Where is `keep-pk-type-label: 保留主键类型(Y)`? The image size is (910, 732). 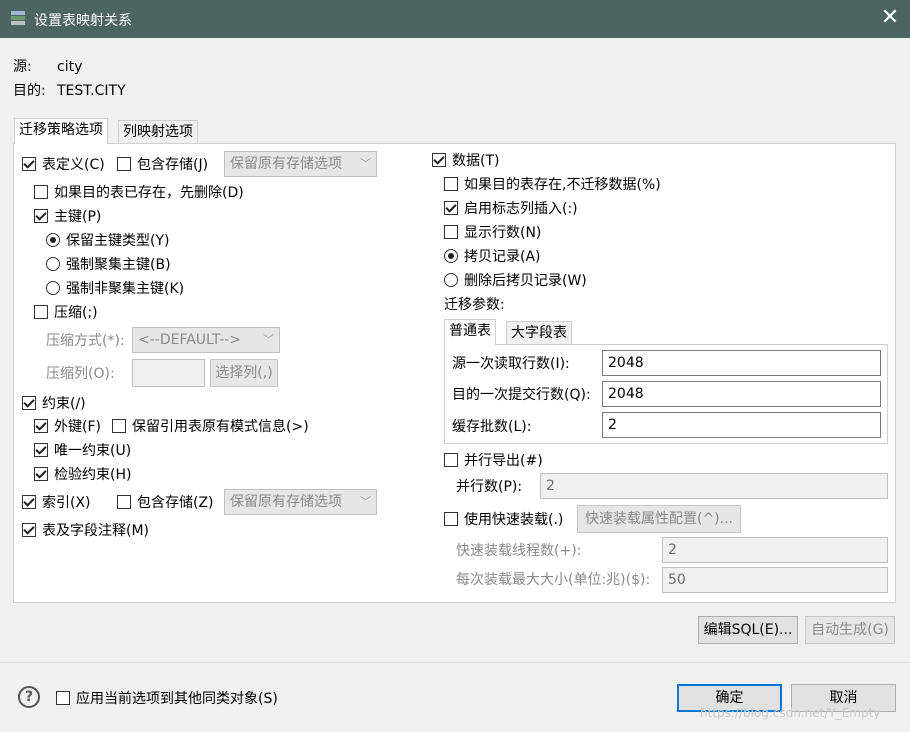
keep-pk-type-label: 保留主键类型(Y) is located at coordinates (118, 241).